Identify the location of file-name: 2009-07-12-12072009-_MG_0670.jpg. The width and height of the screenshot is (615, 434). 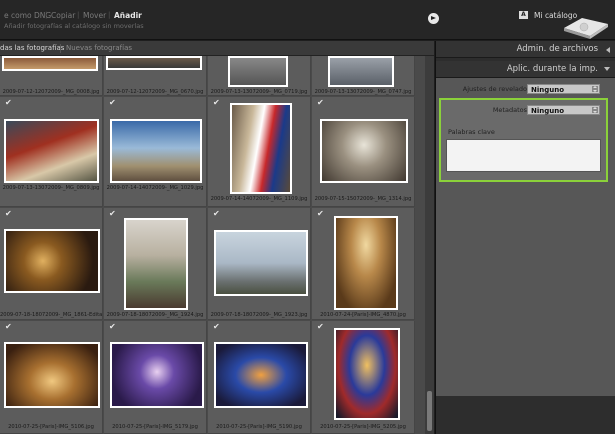
(155, 92).